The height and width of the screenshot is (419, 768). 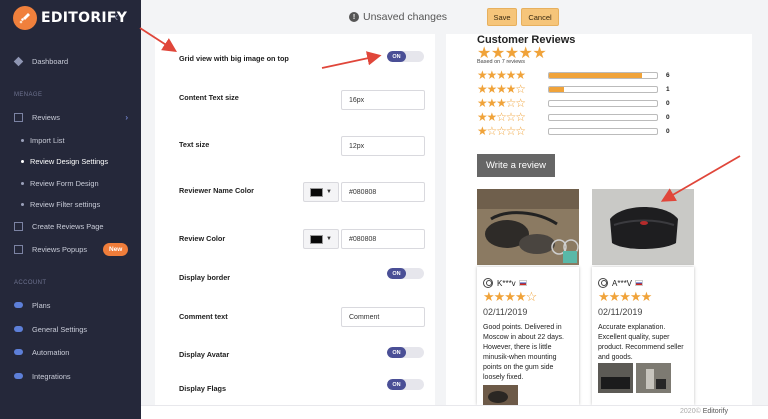 What do you see at coordinates (18, 329) in the screenshot?
I see `settings-icon` at bounding box center [18, 329].